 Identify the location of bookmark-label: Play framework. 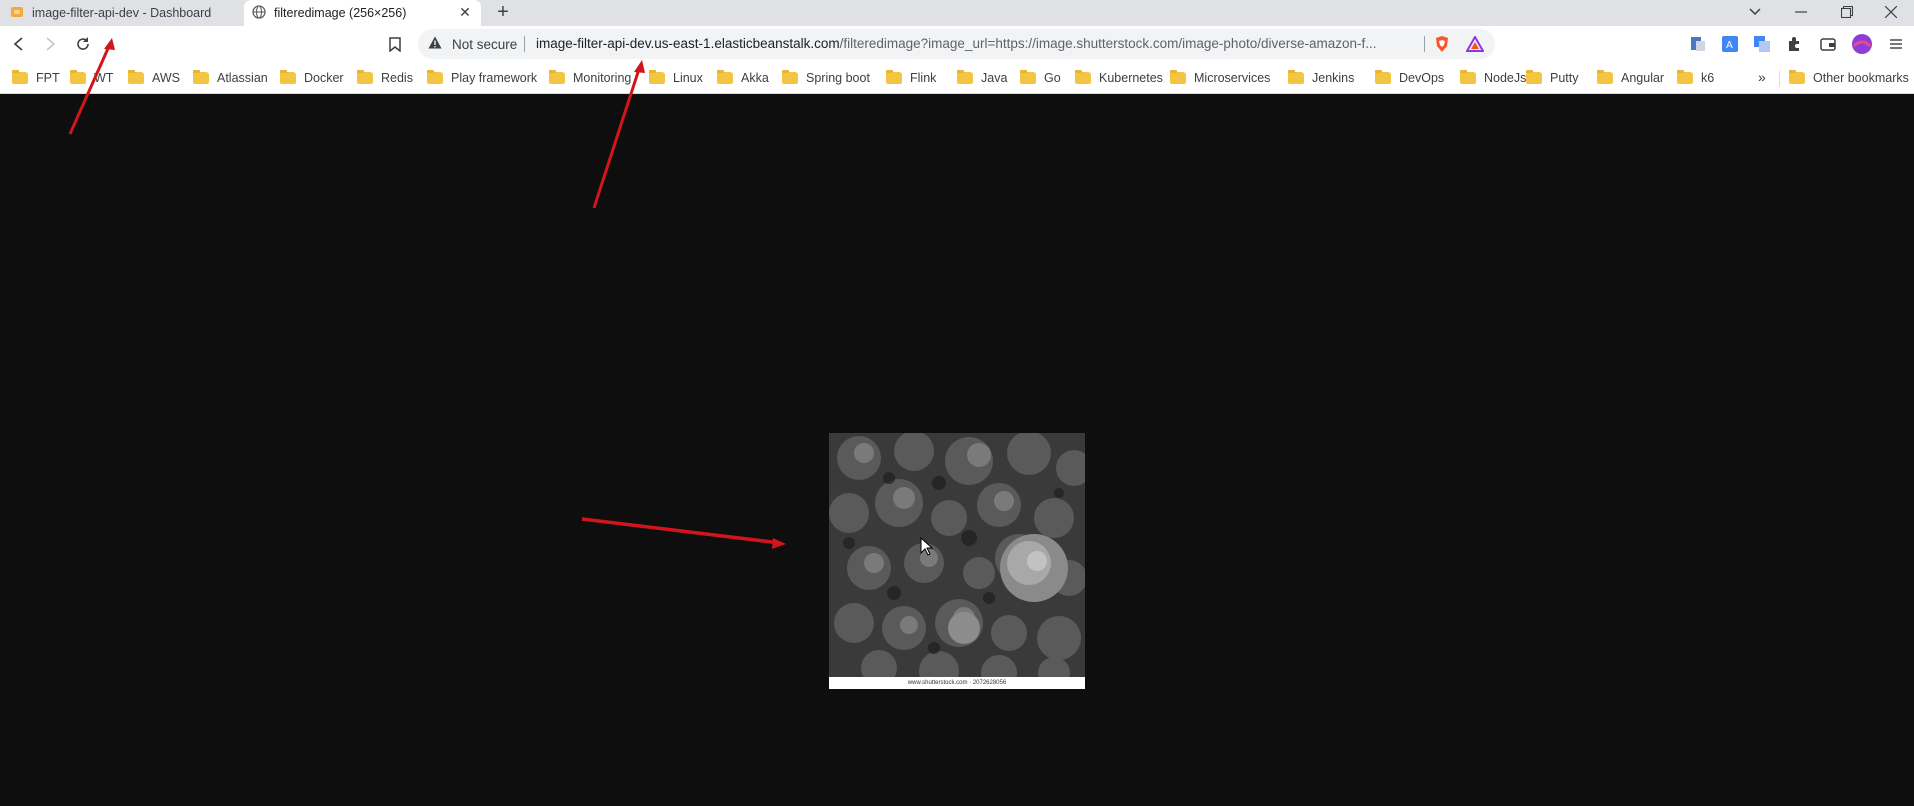
(494, 78).